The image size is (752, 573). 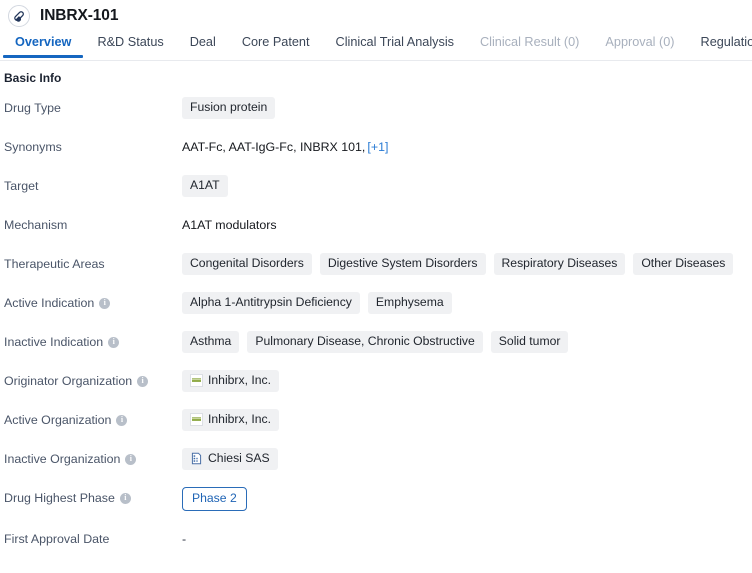 I want to click on tab-overview: Overview, so click(x=43, y=44).